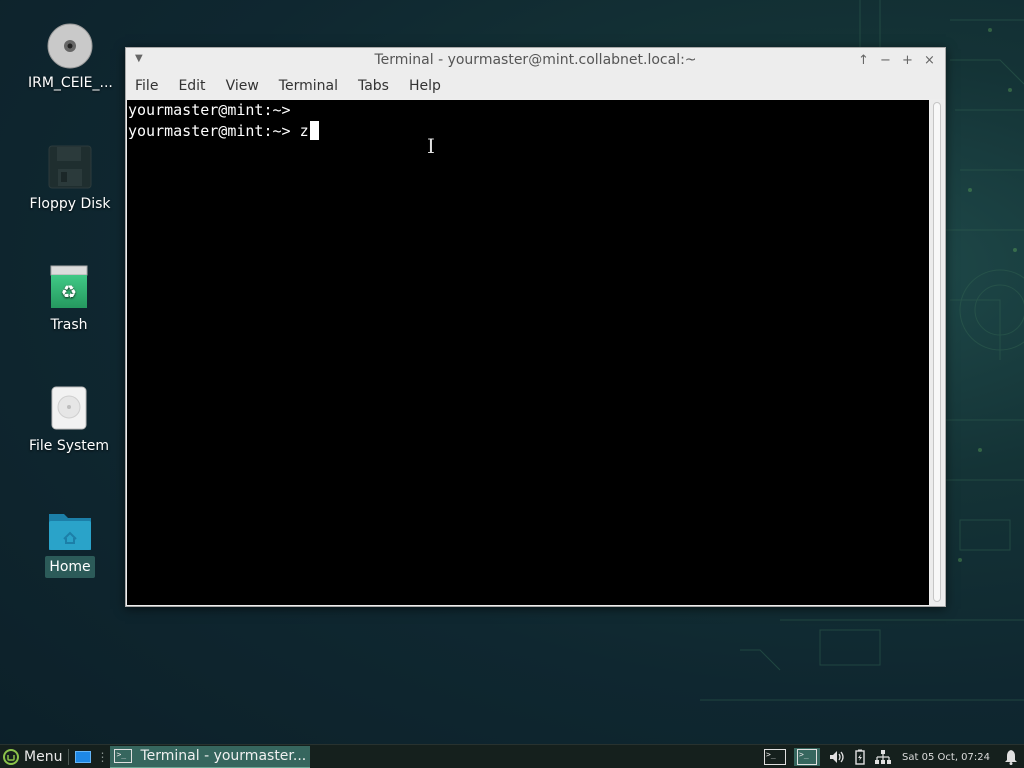 This screenshot has height=768, width=1024. I want to click on volume-icon, so click(837, 757).